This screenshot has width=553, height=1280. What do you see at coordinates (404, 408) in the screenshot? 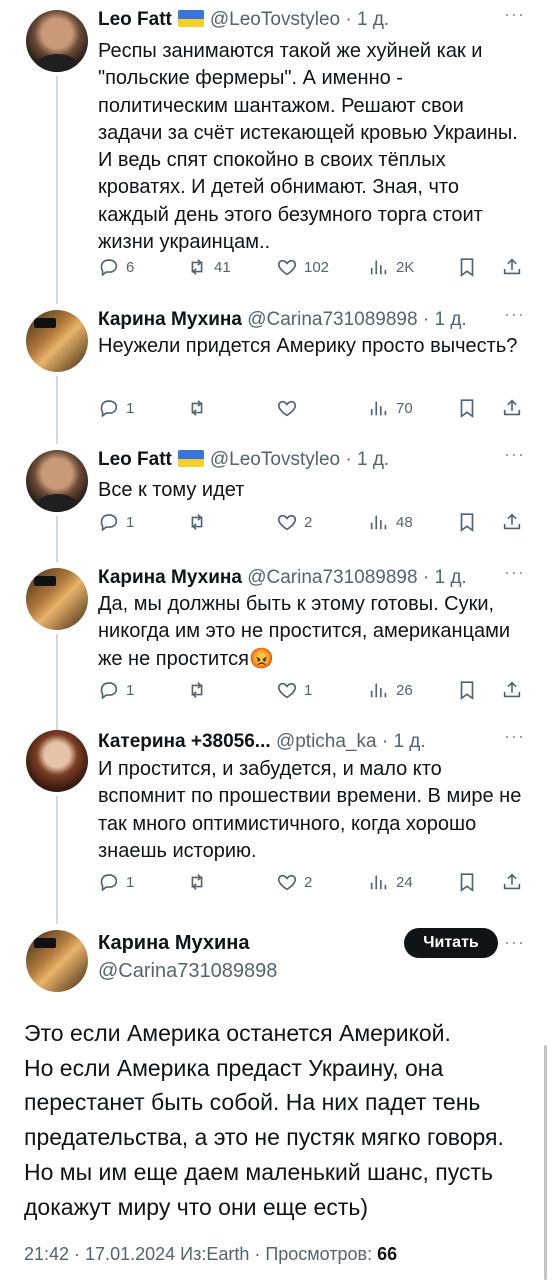
I see `views-count: 70` at bounding box center [404, 408].